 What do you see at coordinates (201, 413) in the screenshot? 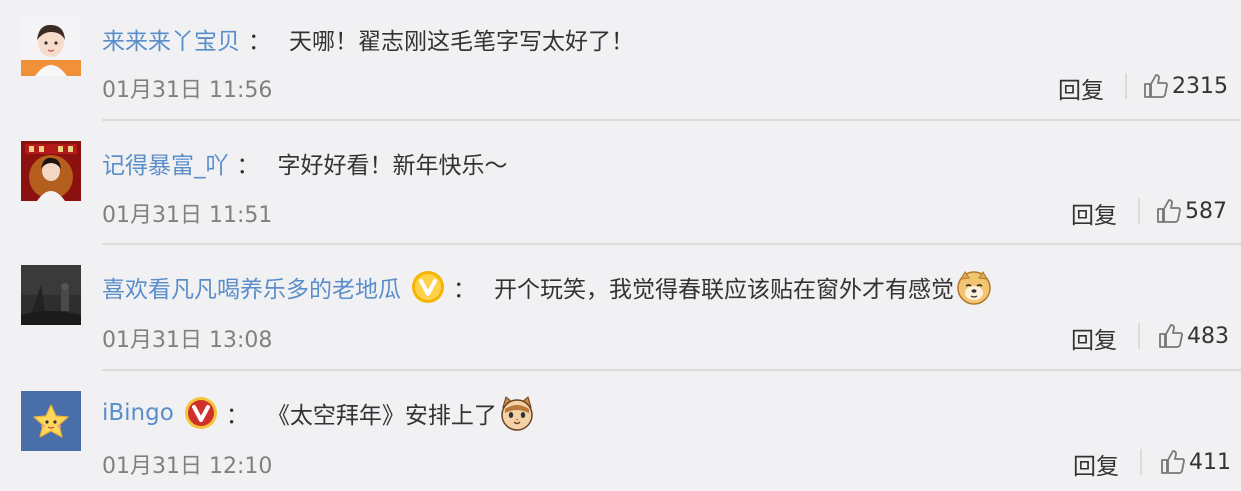
I see `verified-badge-icon` at bounding box center [201, 413].